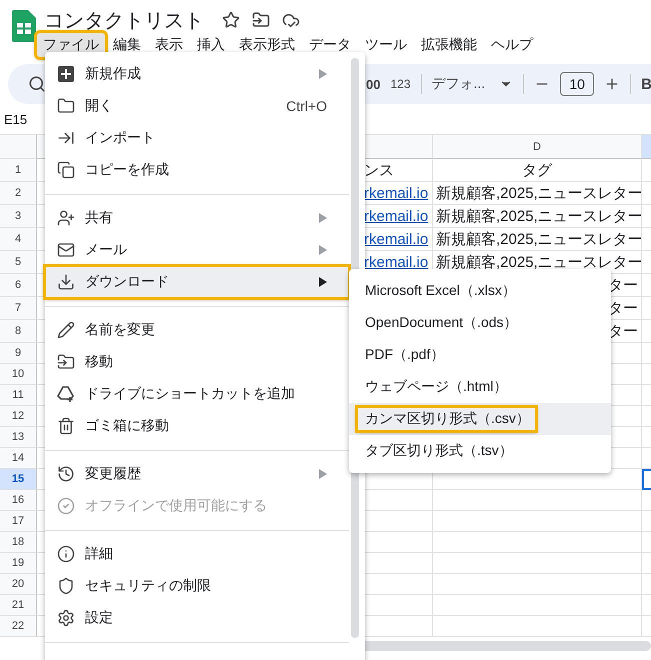 The image size is (651, 660). What do you see at coordinates (66, 170) in the screenshot?
I see `copy-icon` at bounding box center [66, 170].